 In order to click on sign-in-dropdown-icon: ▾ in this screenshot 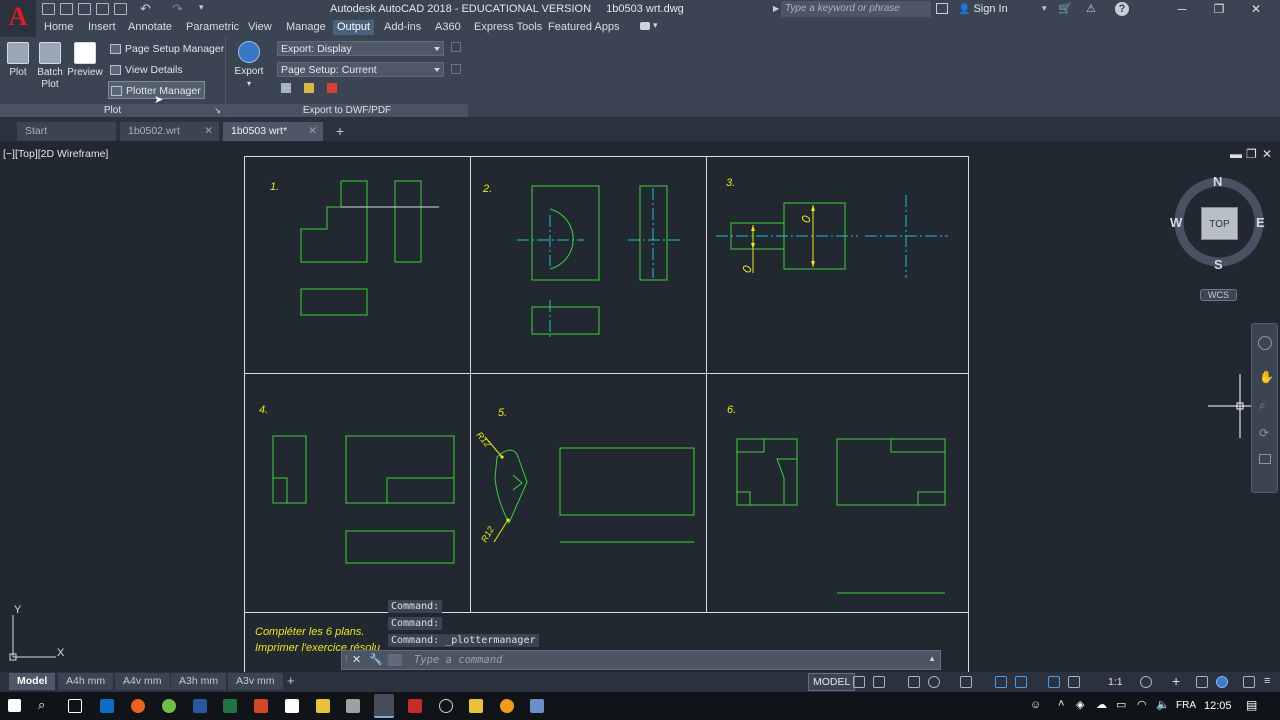, I will do `click(1044, 8)`.